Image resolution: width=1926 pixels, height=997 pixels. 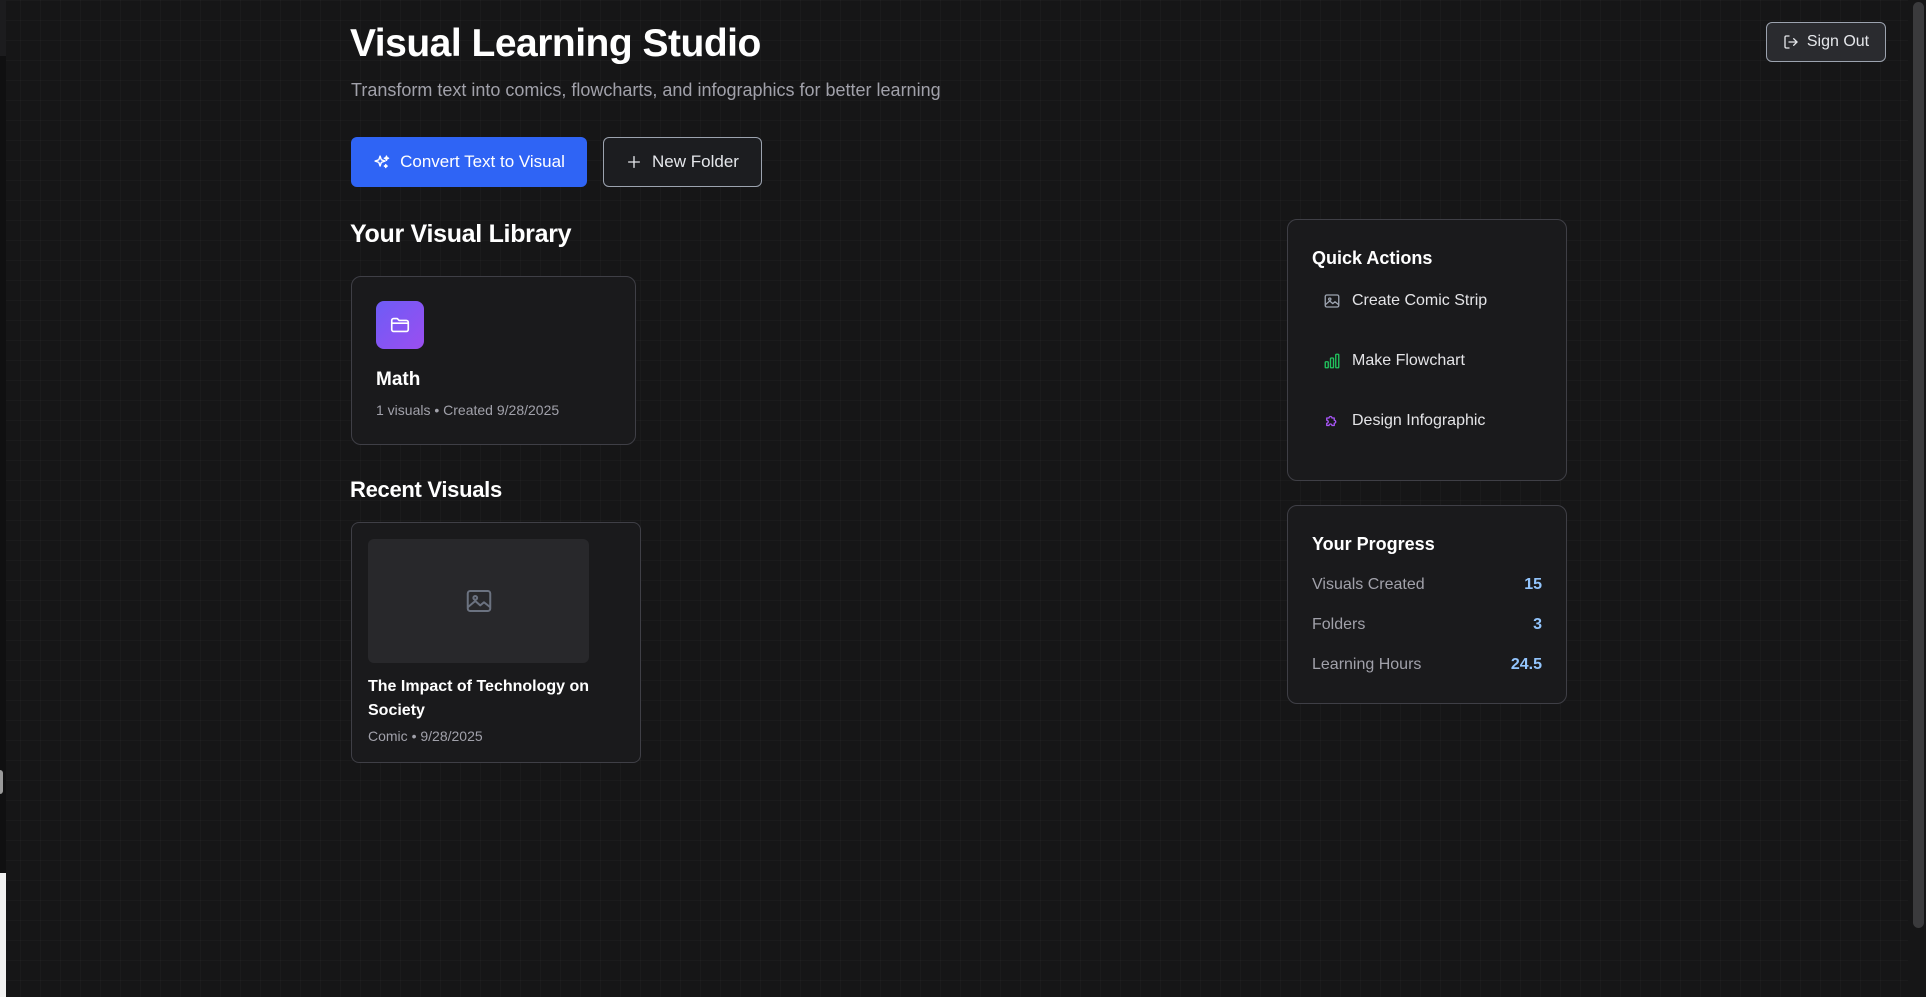 What do you see at coordinates (1, 782) in the screenshot?
I see `left-resize-handle` at bounding box center [1, 782].